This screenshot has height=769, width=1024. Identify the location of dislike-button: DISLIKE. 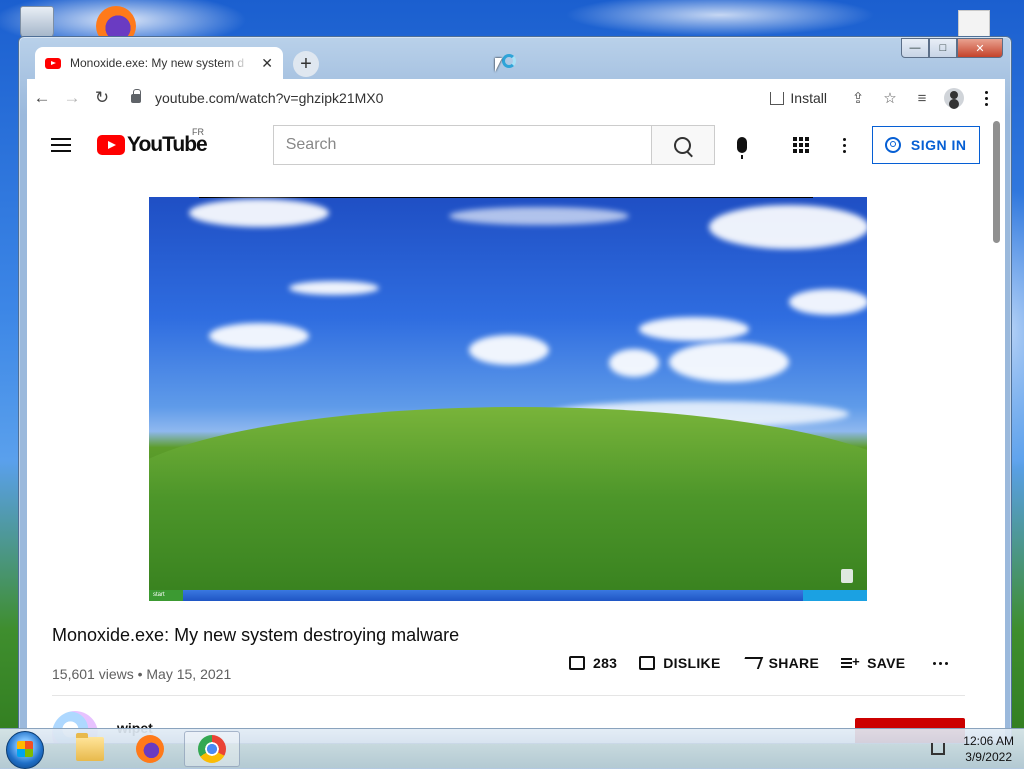
(679, 663).